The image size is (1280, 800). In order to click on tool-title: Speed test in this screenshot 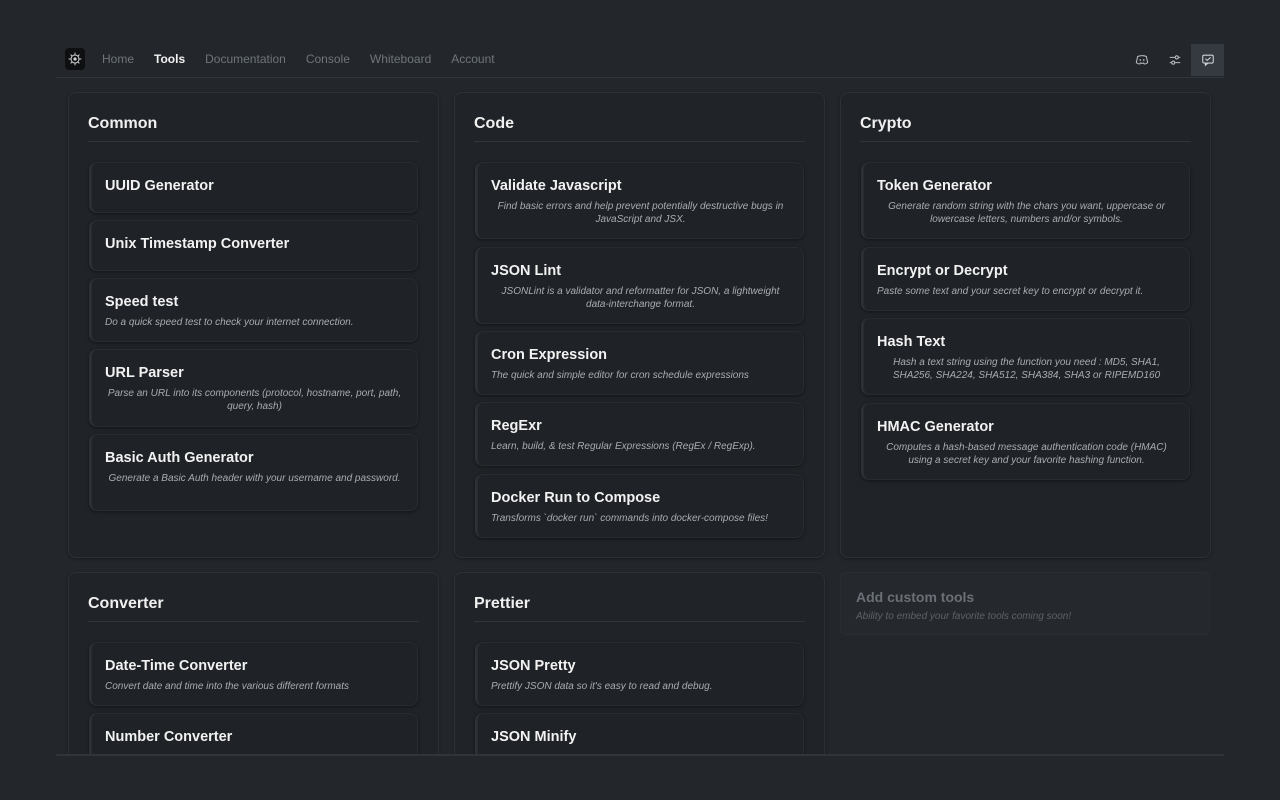, I will do `click(142, 302)`.